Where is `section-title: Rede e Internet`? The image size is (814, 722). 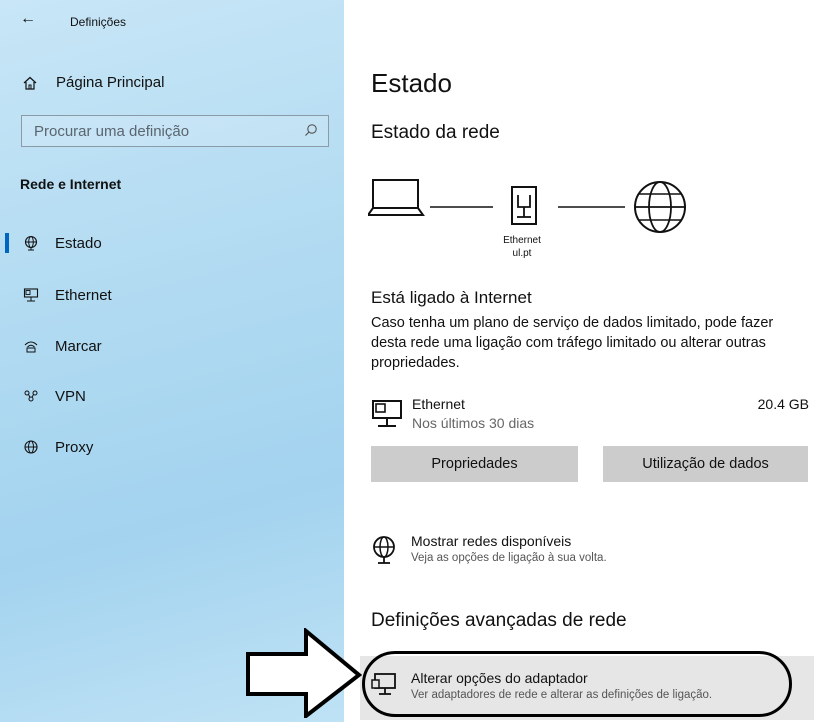 section-title: Rede e Internet is located at coordinates (71, 184).